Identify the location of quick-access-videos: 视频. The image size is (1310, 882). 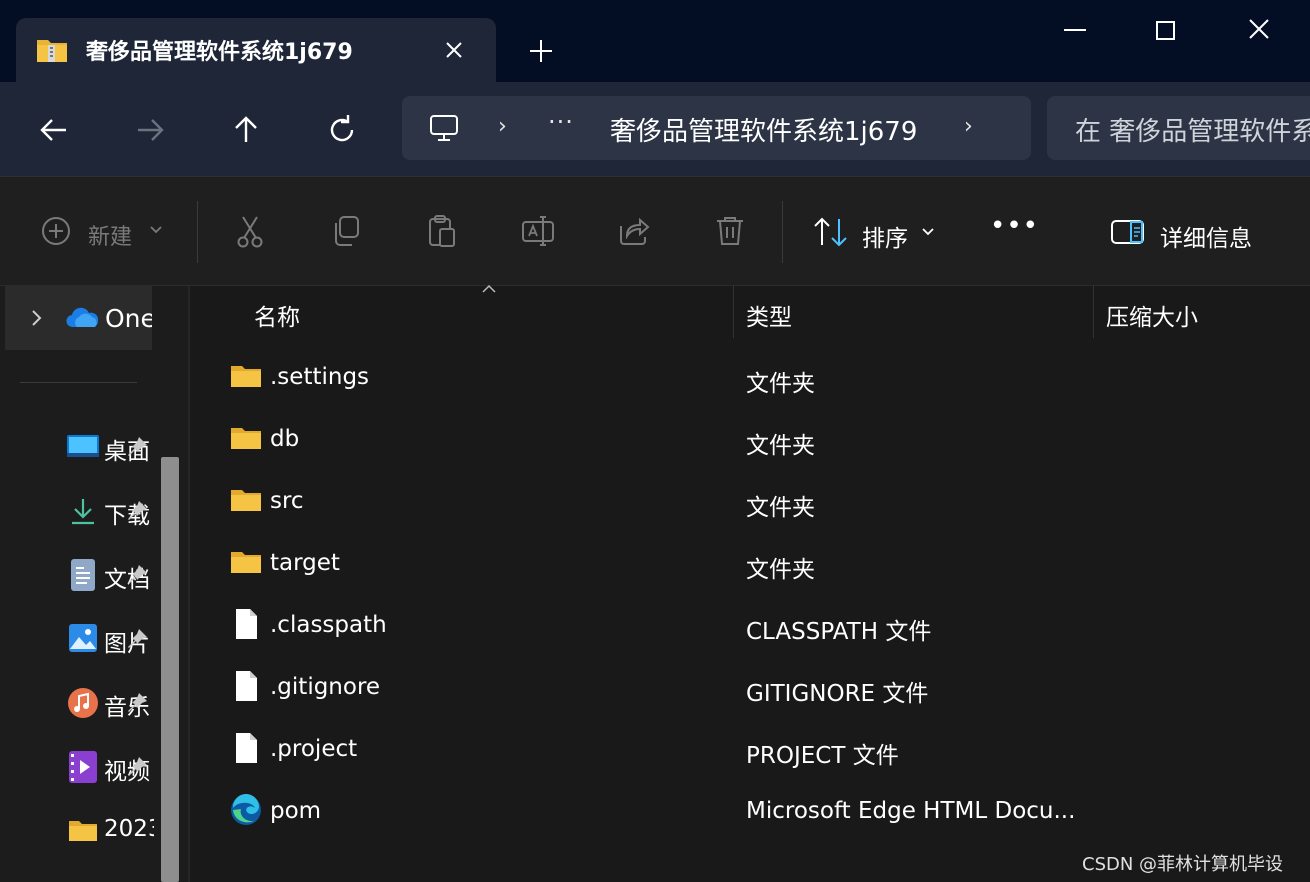
(108, 767).